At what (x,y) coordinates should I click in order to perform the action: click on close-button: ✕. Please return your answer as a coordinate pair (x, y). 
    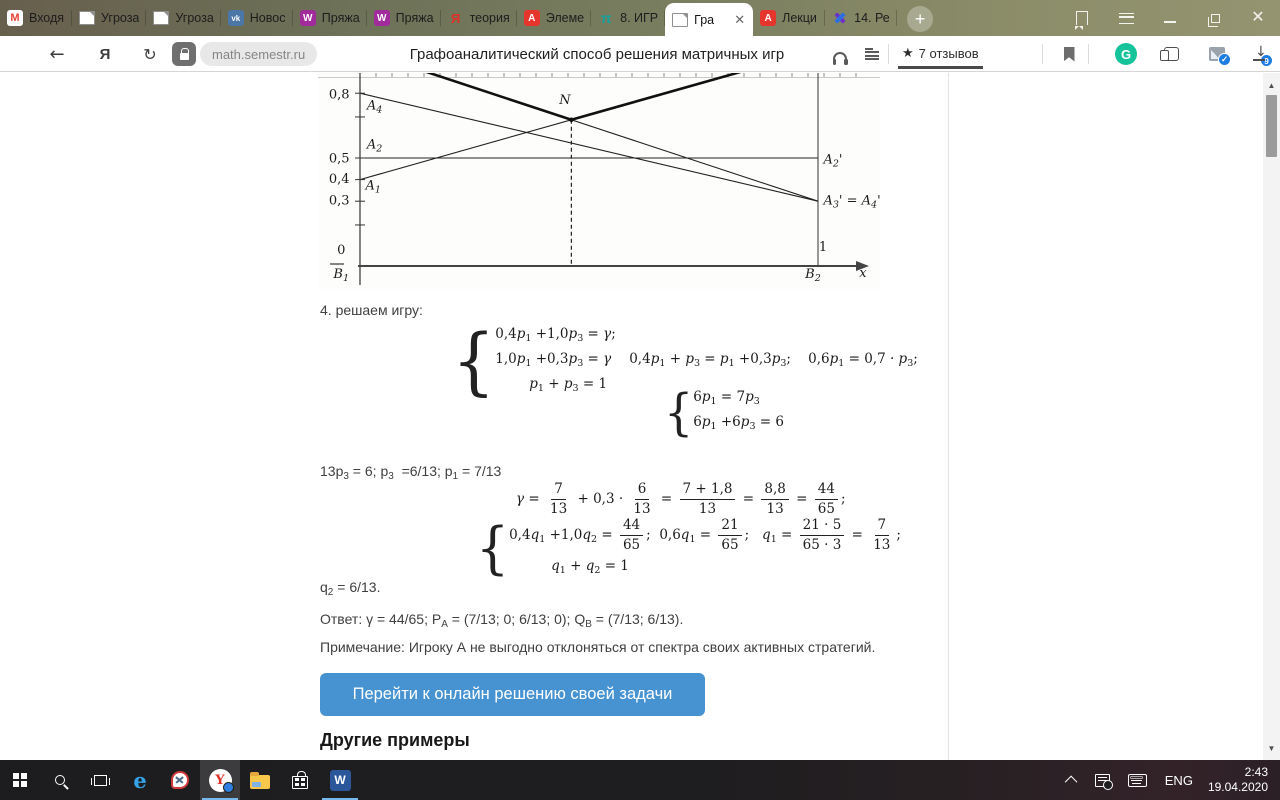
    Looking at the image, I should click on (1258, 18).